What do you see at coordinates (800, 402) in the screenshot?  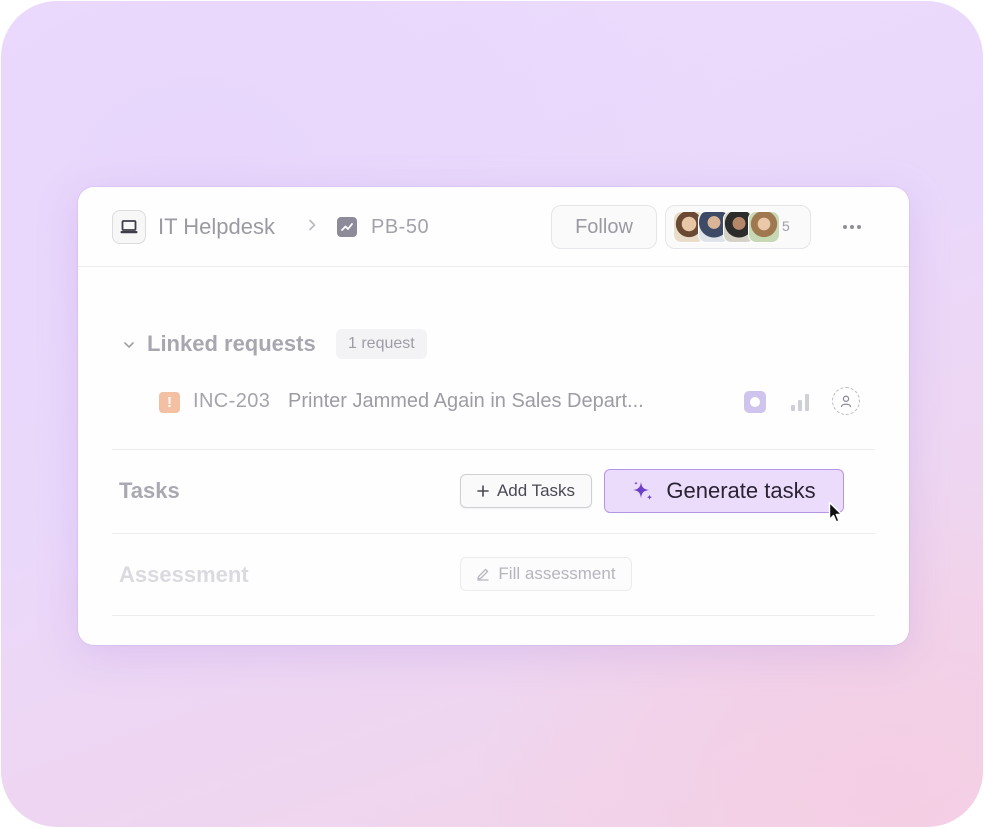 I see `priority-bars-icon` at bounding box center [800, 402].